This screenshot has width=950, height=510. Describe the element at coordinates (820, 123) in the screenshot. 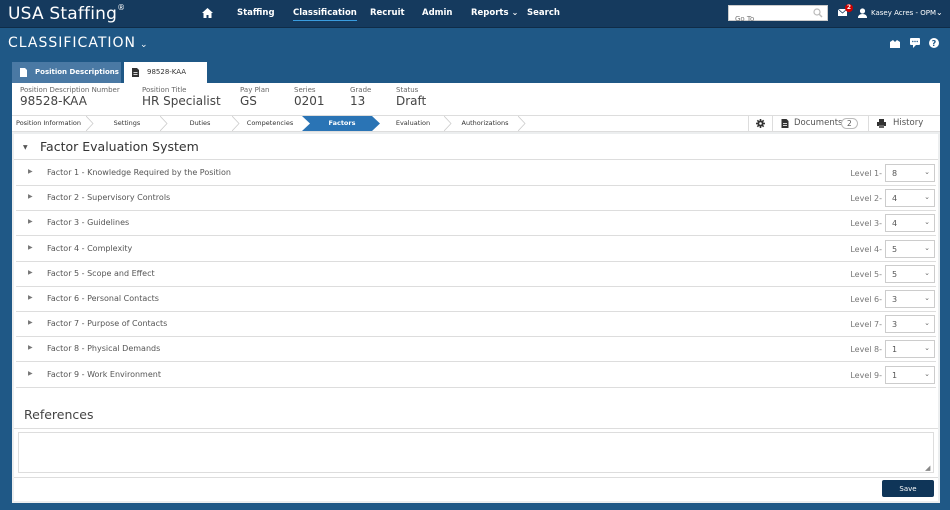

I see `documents-button: Documents 2` at that location.